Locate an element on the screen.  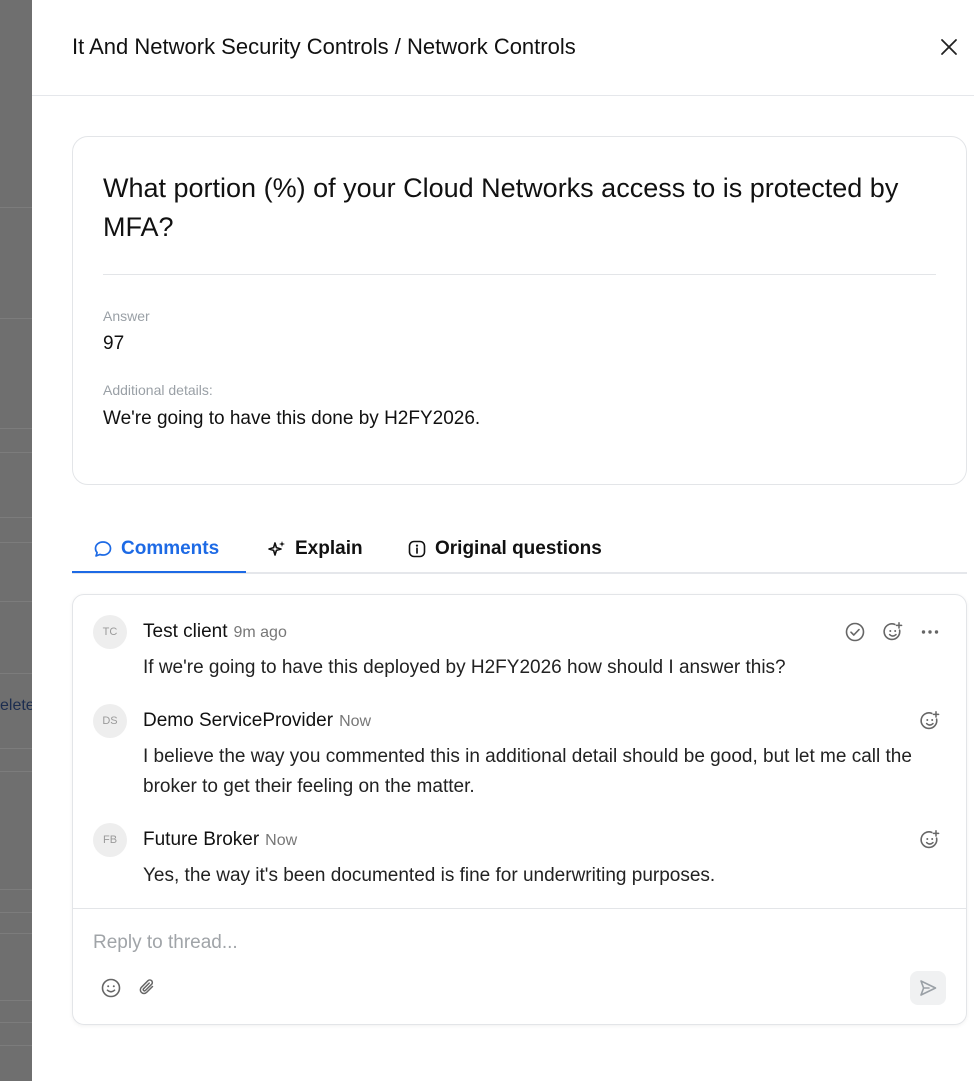
more-options-button is located at coordinates (930, 632).